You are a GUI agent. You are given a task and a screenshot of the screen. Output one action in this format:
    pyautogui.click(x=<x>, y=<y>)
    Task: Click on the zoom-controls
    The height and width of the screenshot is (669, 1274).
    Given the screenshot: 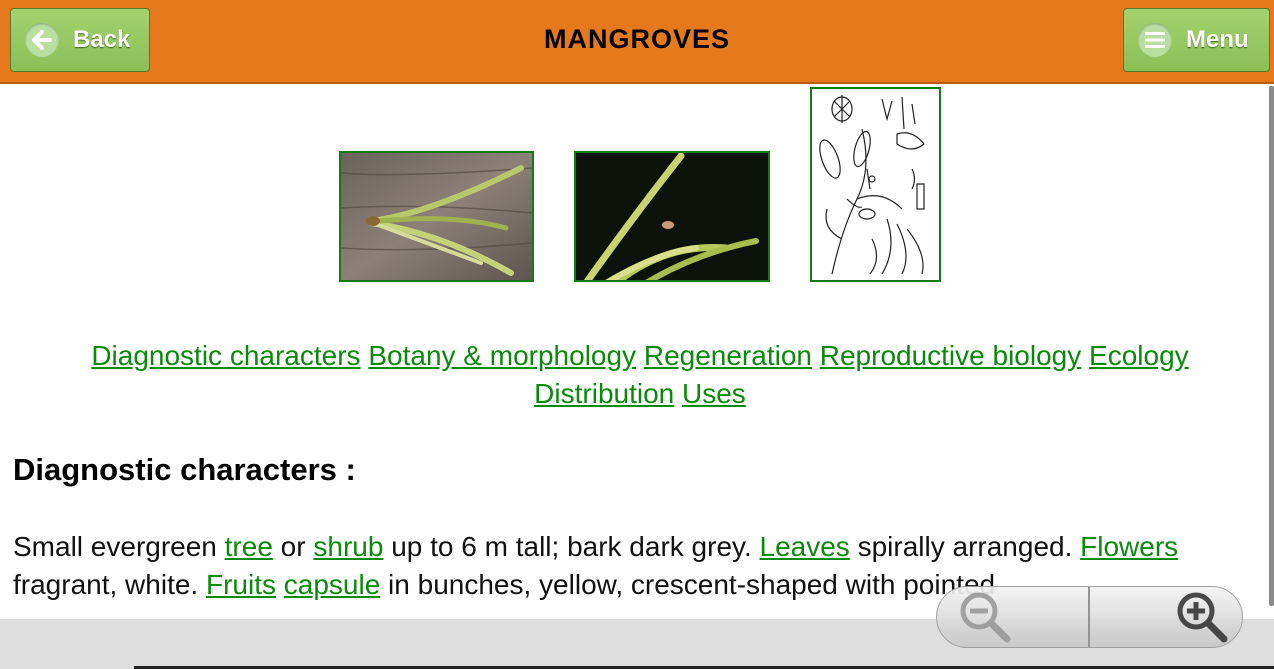 What is the action you would take?
    pyautogui.click(x=1089, y=617)
    